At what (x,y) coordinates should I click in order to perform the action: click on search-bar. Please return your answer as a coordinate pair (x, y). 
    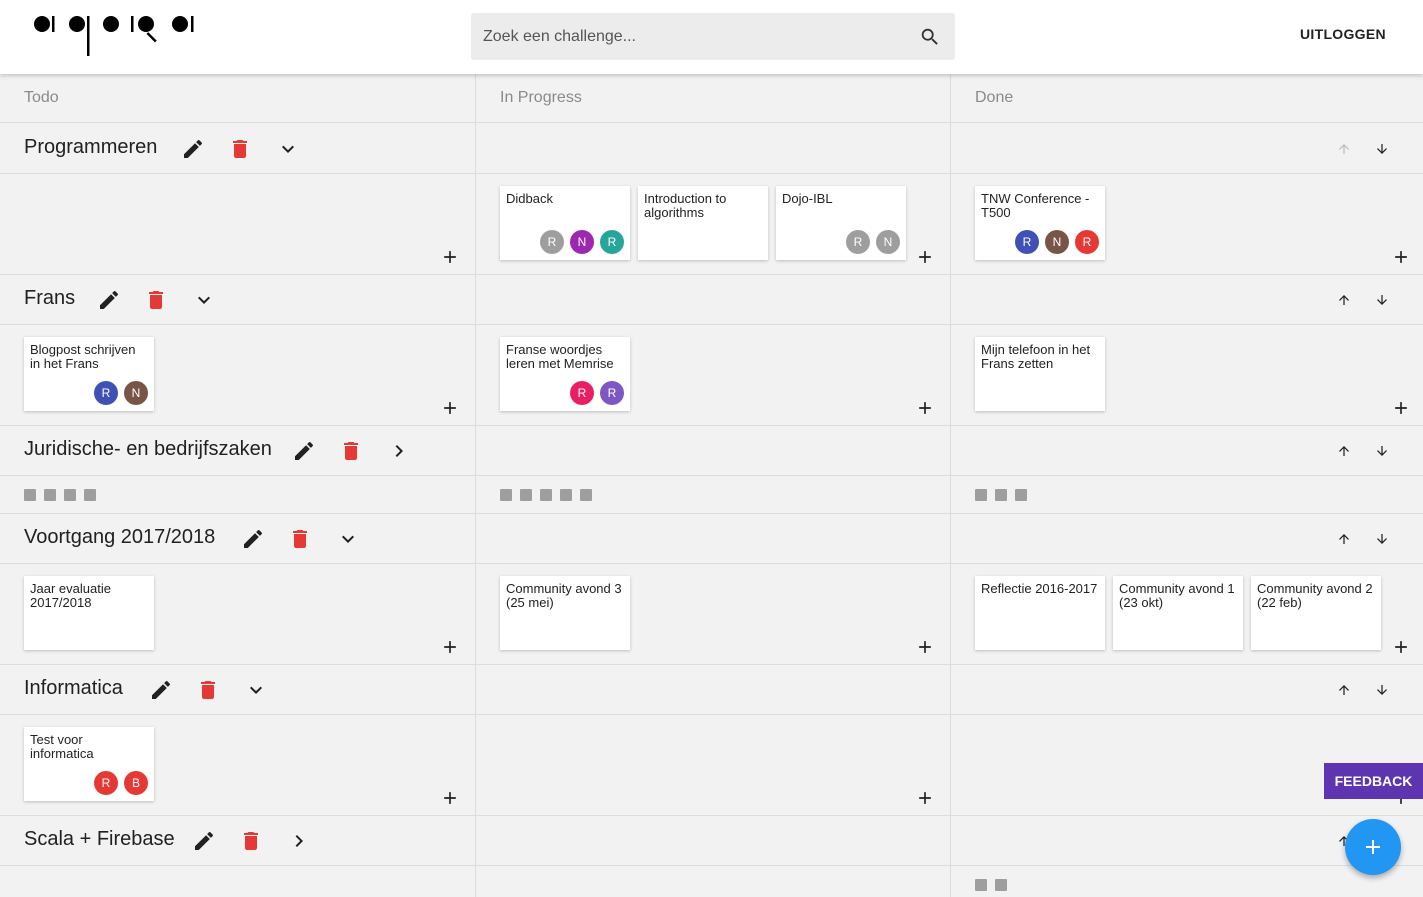
    Looking at the image, I should click on (713, 36).